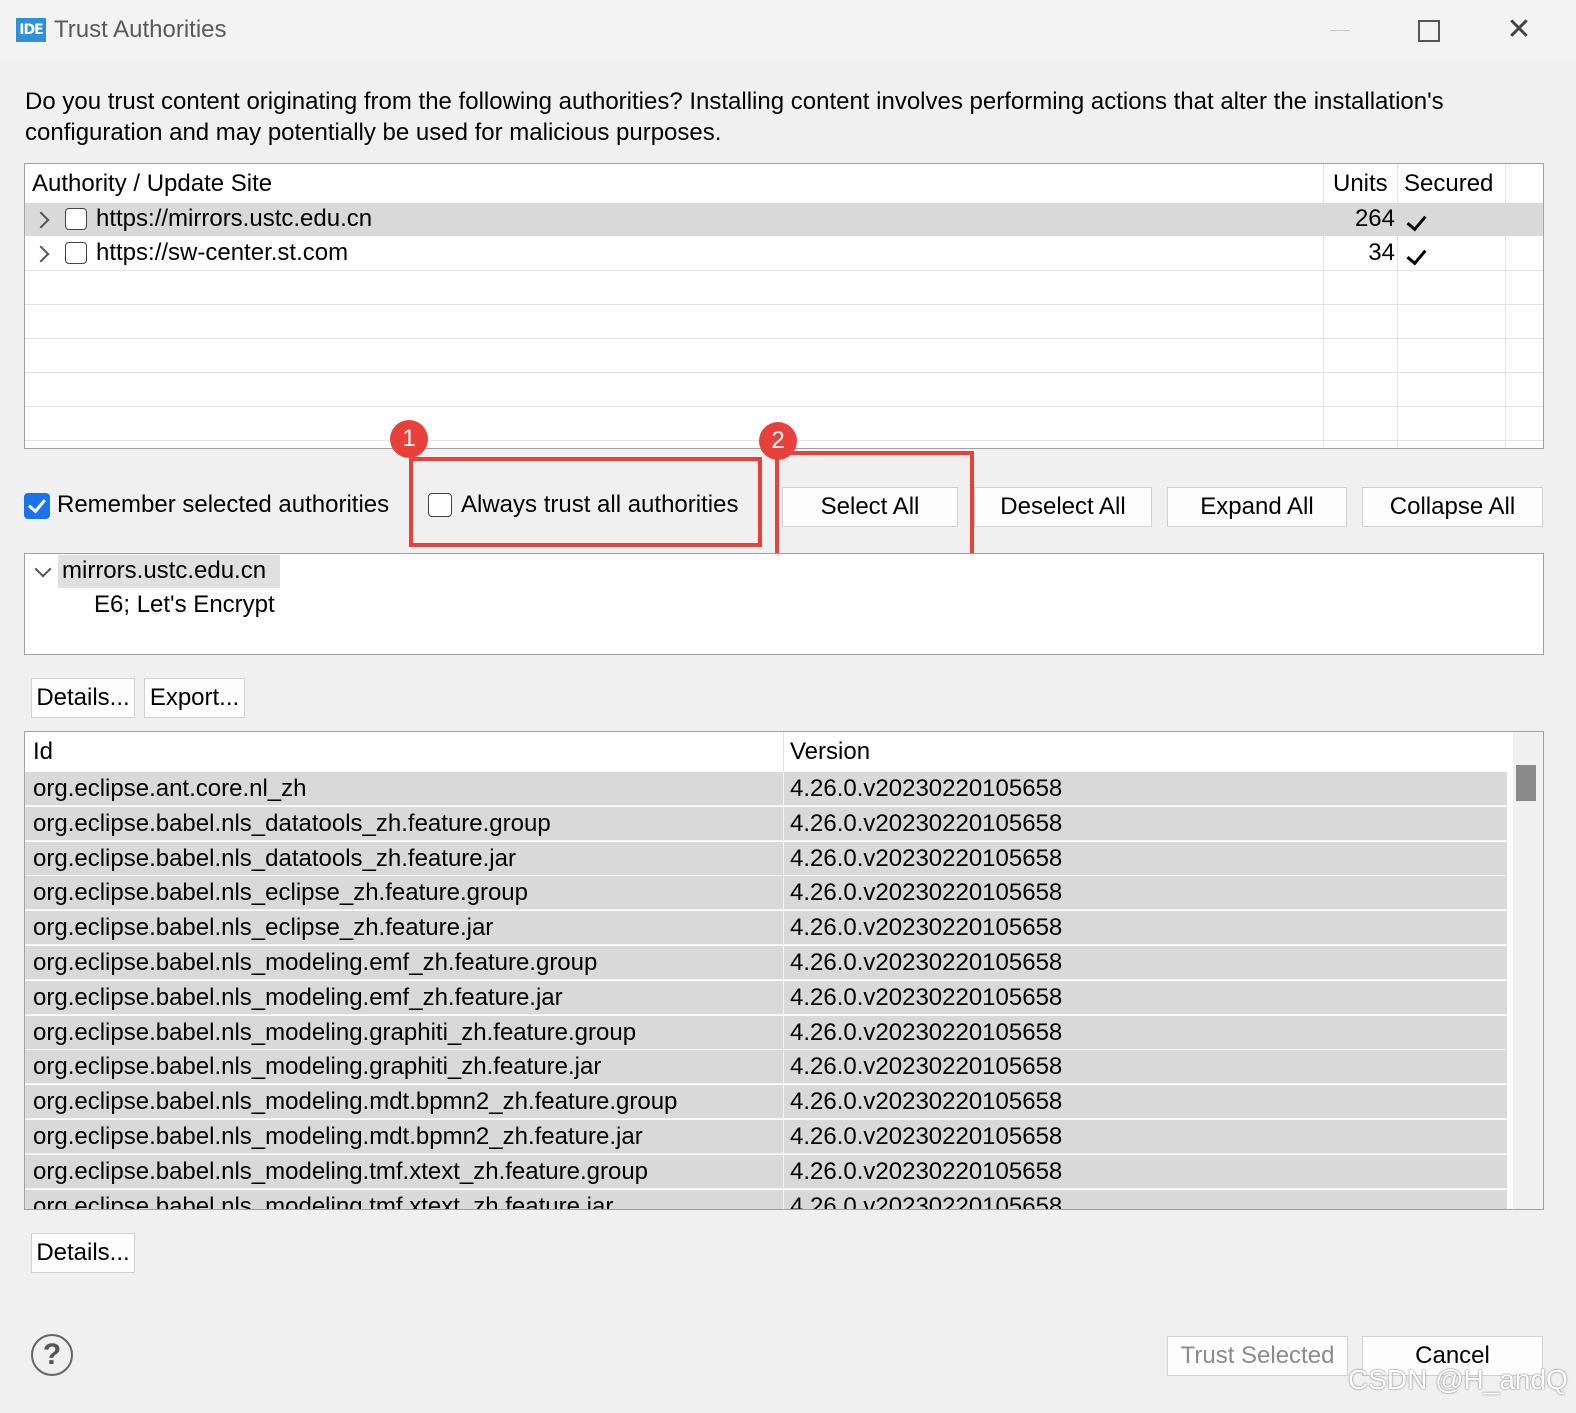 The height and width of the screenshot is (1413, 1576). Describe the element at coordinates (140, 29) in the screenshot. I see `window-title: Trust Authorities` at that location.